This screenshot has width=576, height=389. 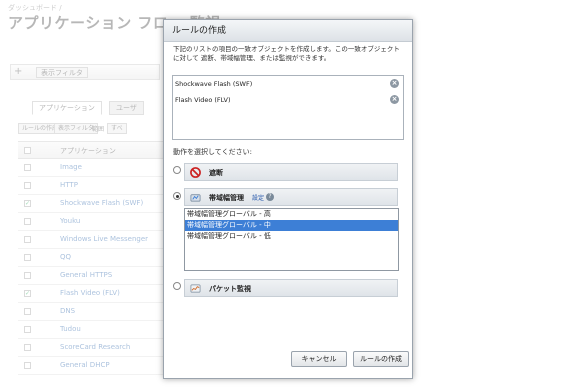 I want to click on select-all-checkbox, so click(x=27, y=150).